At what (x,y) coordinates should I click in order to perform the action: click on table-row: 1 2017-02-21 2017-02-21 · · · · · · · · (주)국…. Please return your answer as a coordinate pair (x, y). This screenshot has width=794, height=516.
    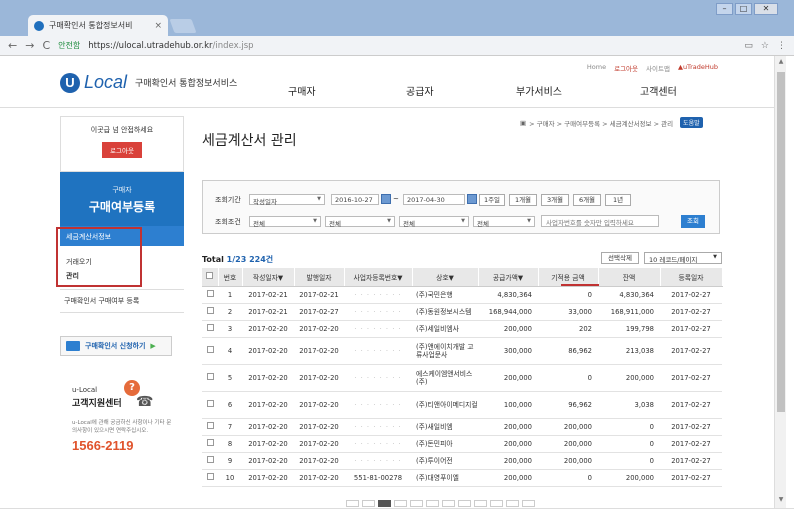
    Looking at the image, I should click on (462, 295).